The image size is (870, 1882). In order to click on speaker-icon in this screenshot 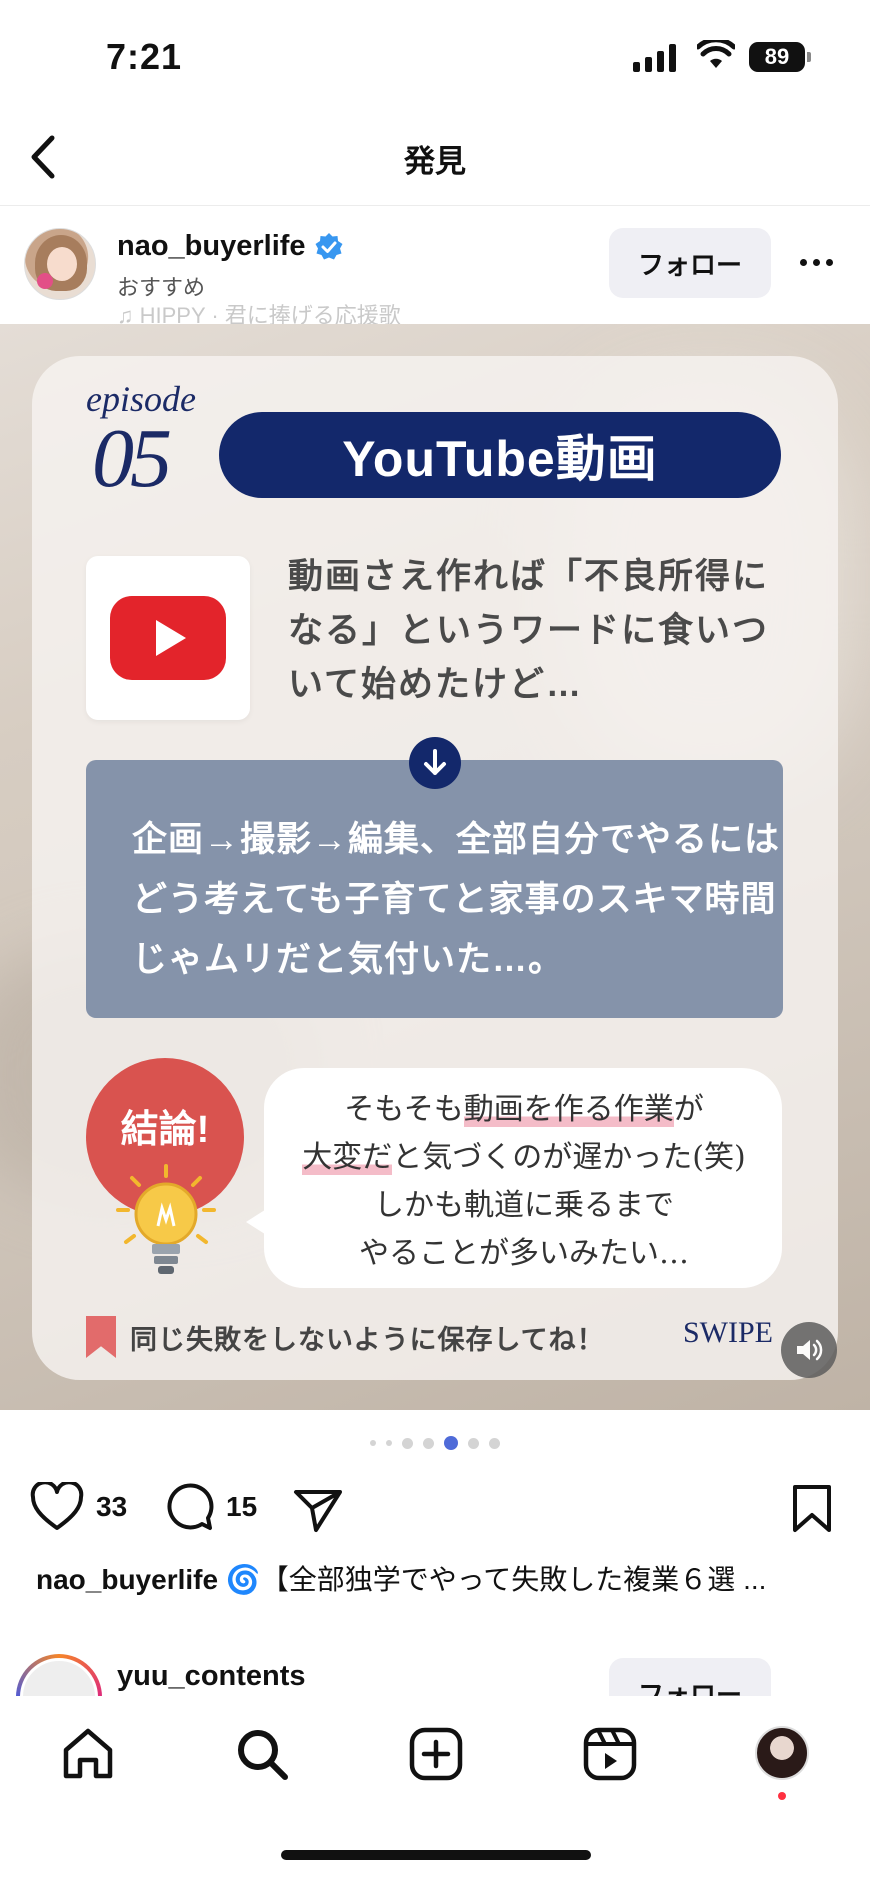, I will do `click(809, 1350)`.